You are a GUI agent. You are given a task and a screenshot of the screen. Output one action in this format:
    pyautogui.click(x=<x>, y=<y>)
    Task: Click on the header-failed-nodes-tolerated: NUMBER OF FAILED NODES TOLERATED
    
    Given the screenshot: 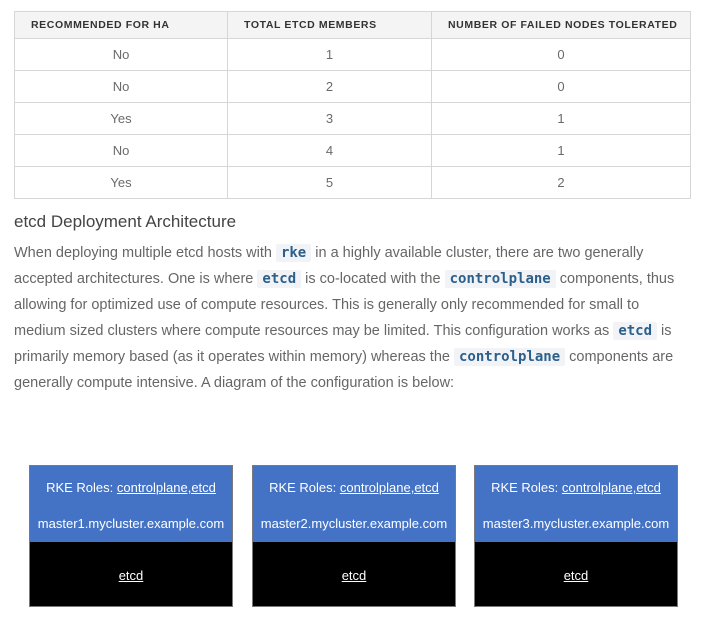 What is the action you would take?
    pyautogui.click(x=561, y=25)
    